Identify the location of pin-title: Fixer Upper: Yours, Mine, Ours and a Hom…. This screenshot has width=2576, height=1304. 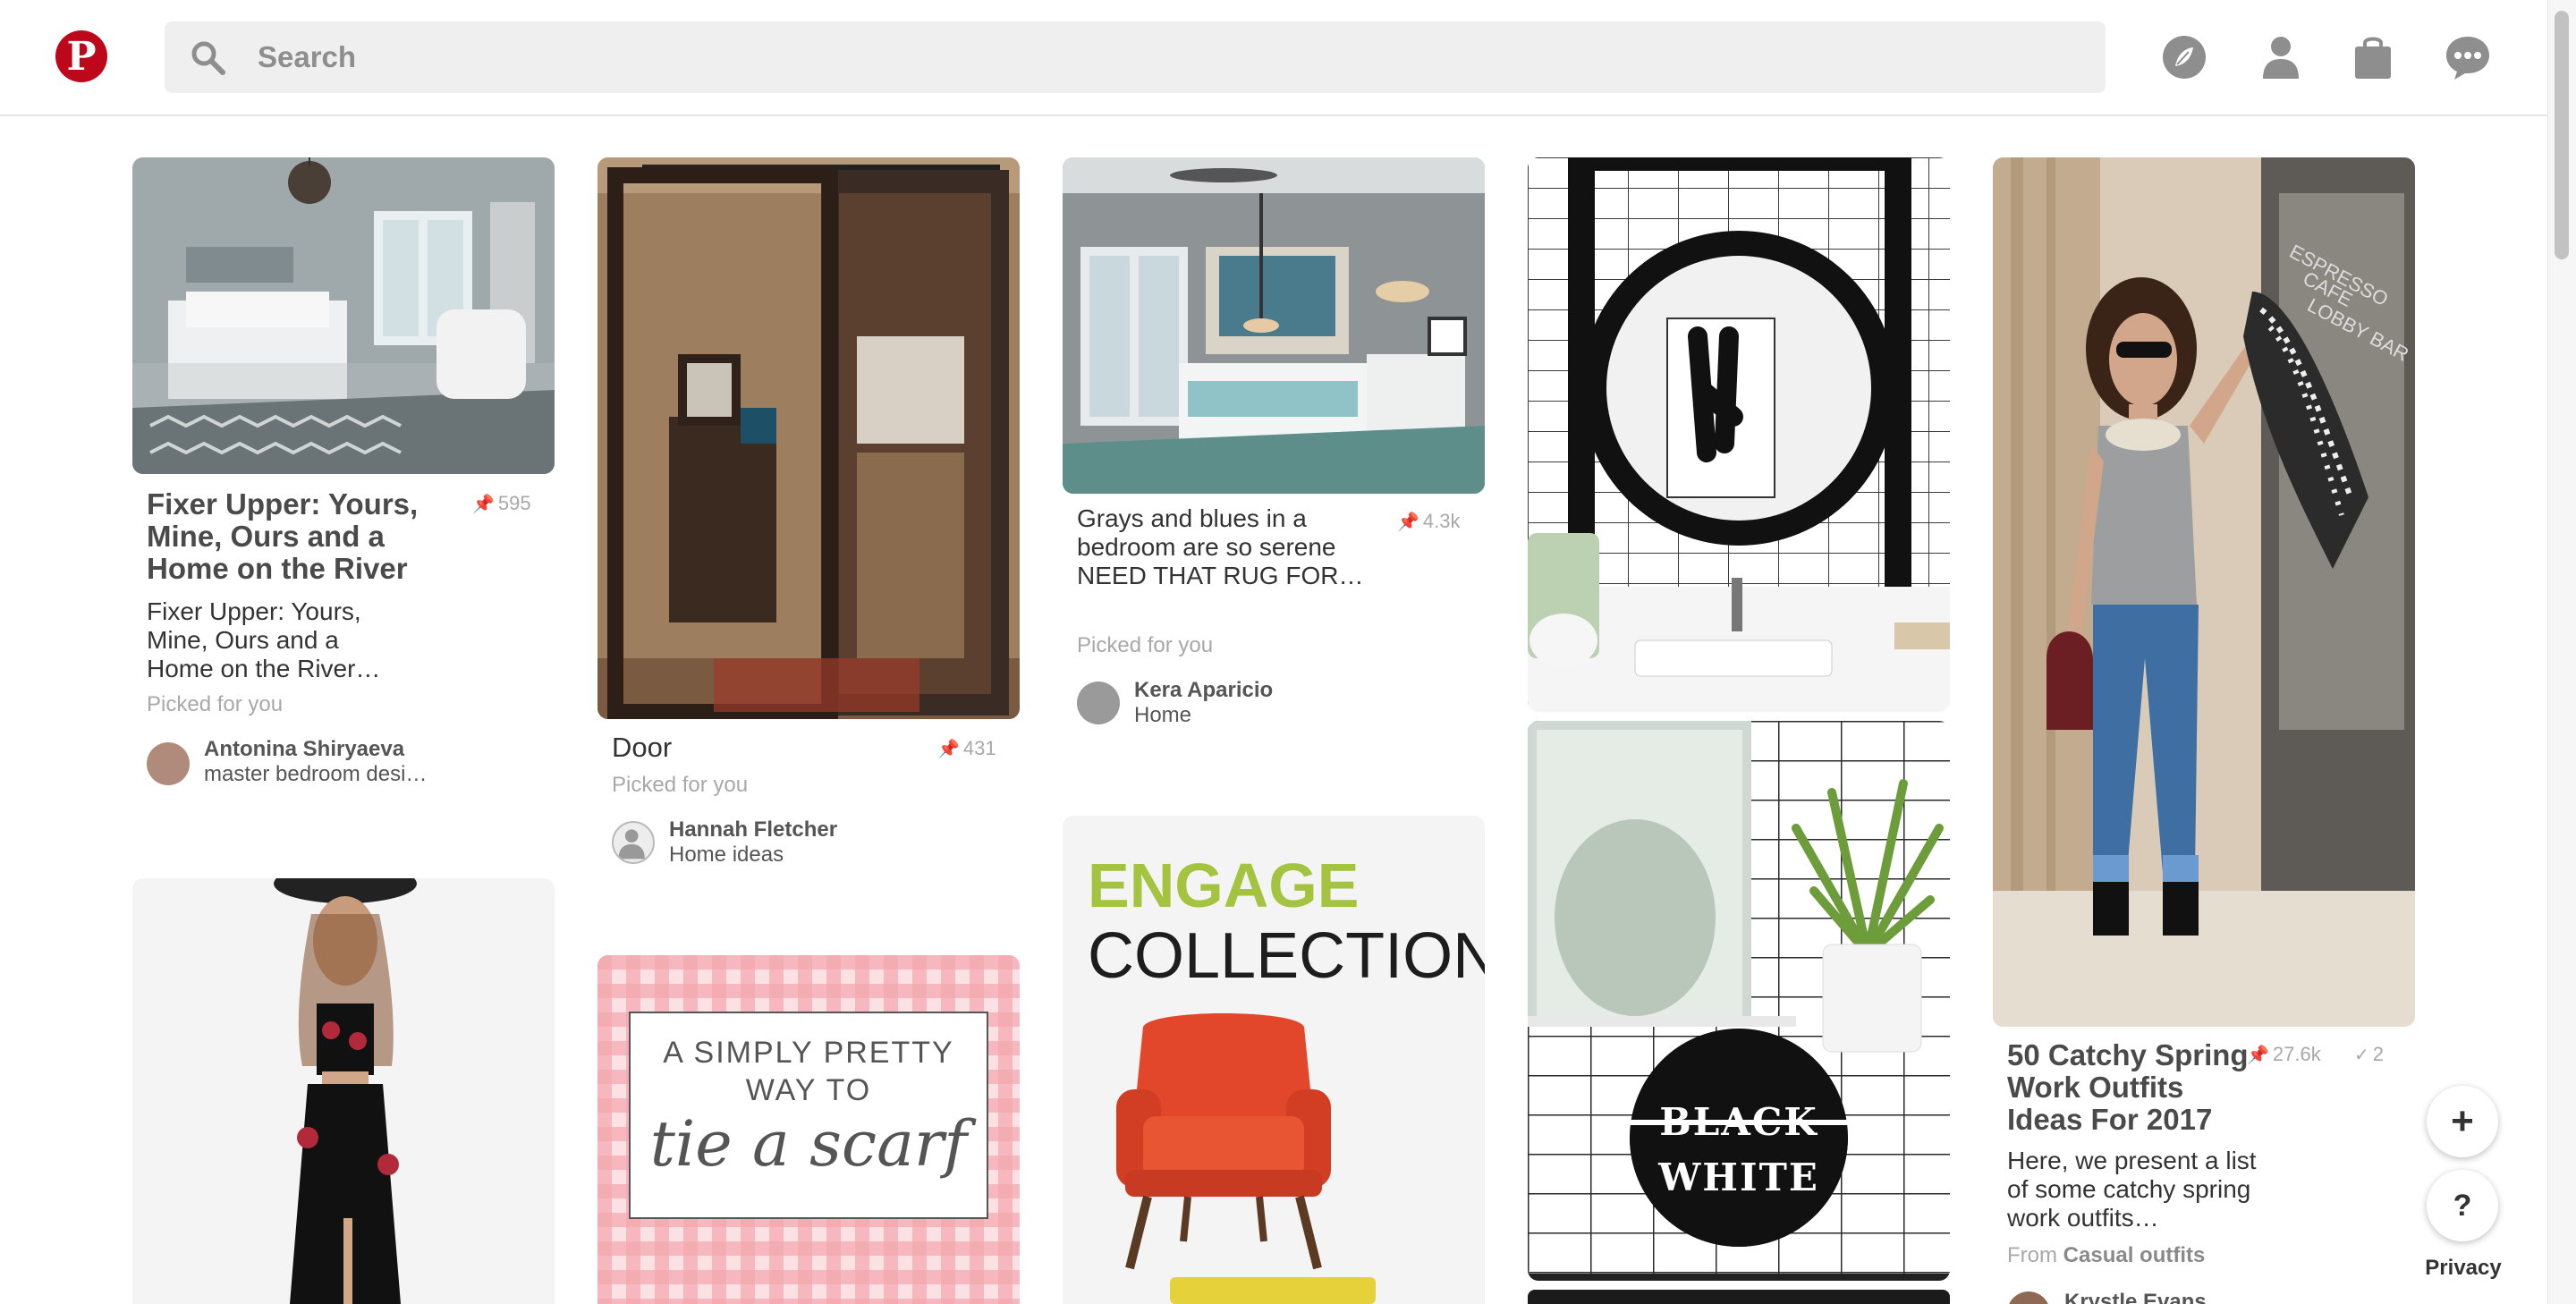
(308, 536).